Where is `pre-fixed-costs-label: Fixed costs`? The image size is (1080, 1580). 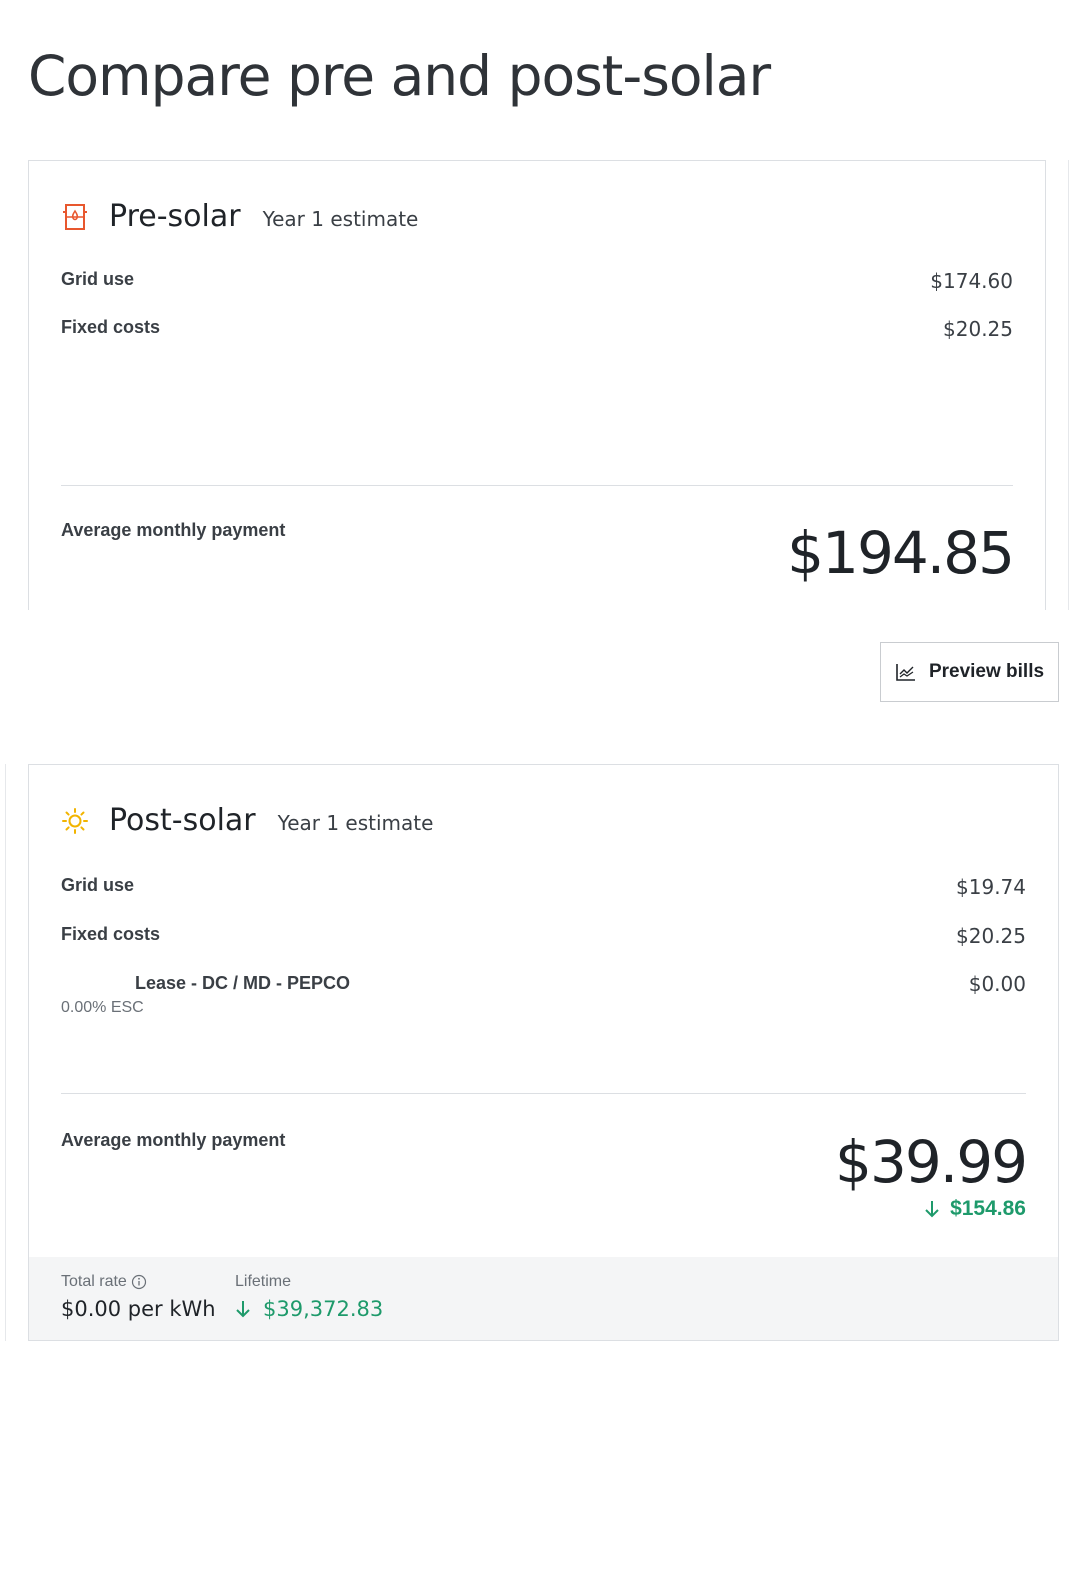
pre-fixed-costs-label: Fixed costs is located at coordinates (111, 327).